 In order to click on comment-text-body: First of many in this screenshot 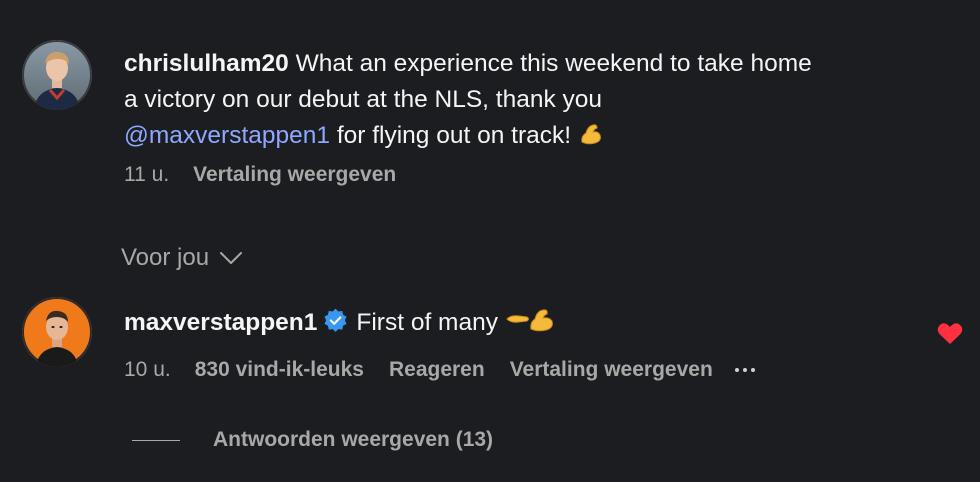, I will do `click(427, 322)`.